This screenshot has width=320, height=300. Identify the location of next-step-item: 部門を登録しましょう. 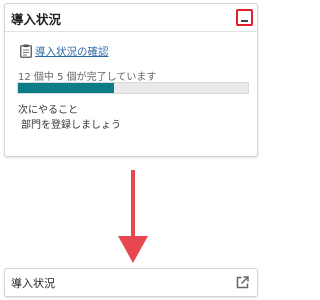
(71, 125).